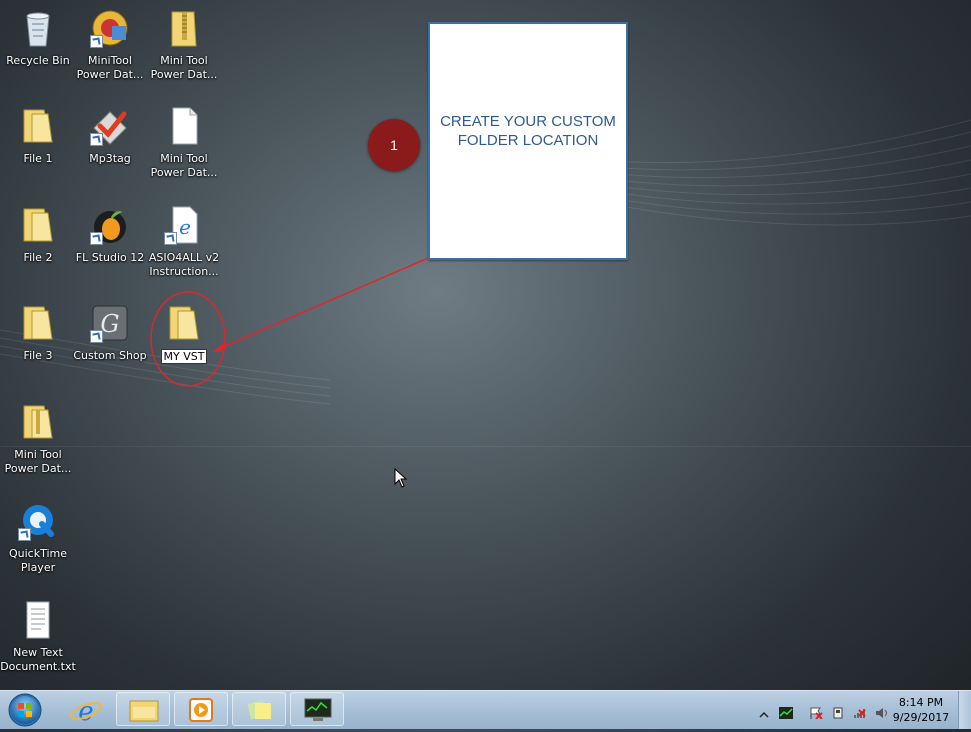 This screenshot has width=971, height=732. I want to click on network-status-icon, so click(860, 711).